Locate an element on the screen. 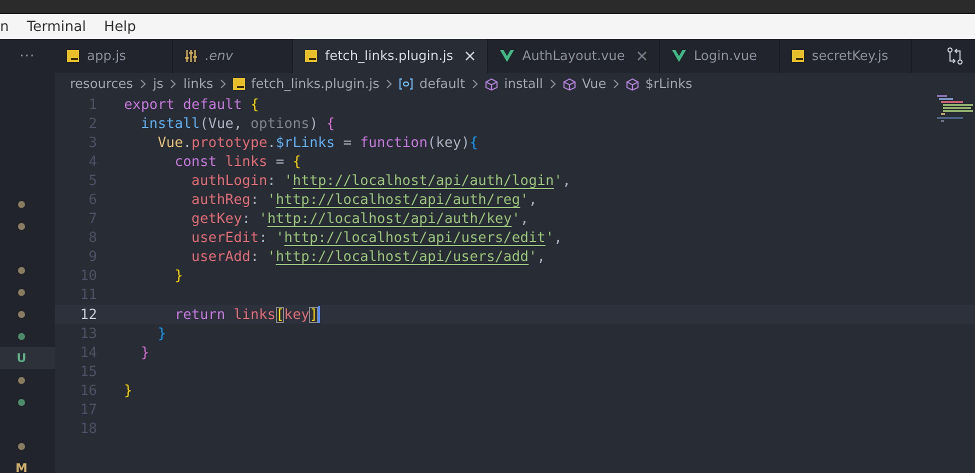  code-line: authReg: 'http://localhost/api/auth/reg', is located at coordinates (364, 200).